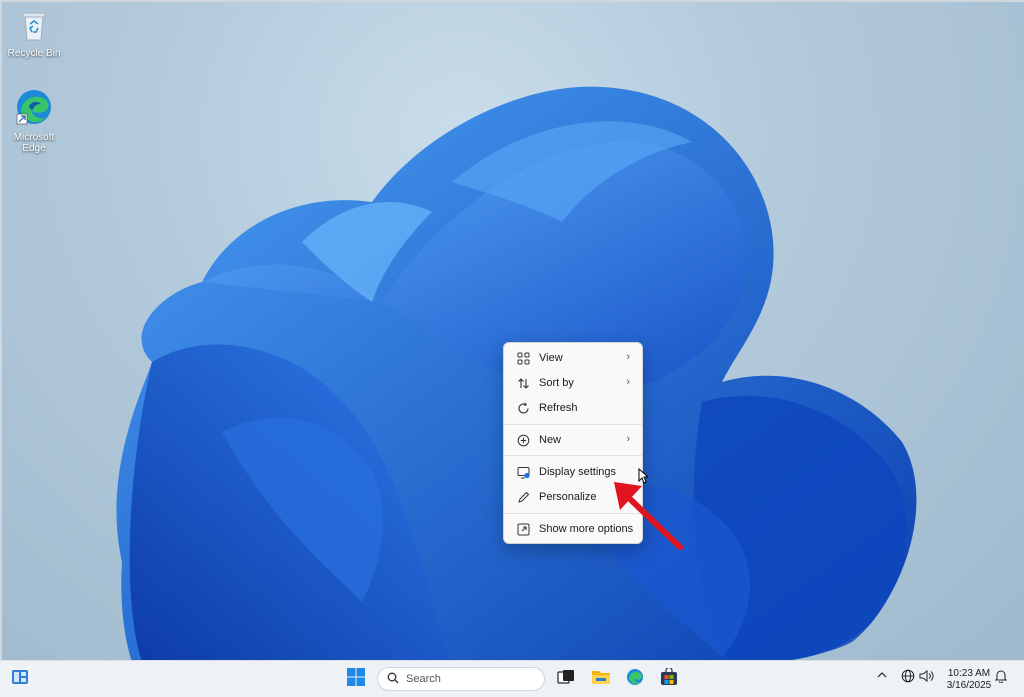 This screenshot has height=697, width=1024. Describe the element at coordinates (523, 383) in the screenshot. I see `sort-icon` at that location.